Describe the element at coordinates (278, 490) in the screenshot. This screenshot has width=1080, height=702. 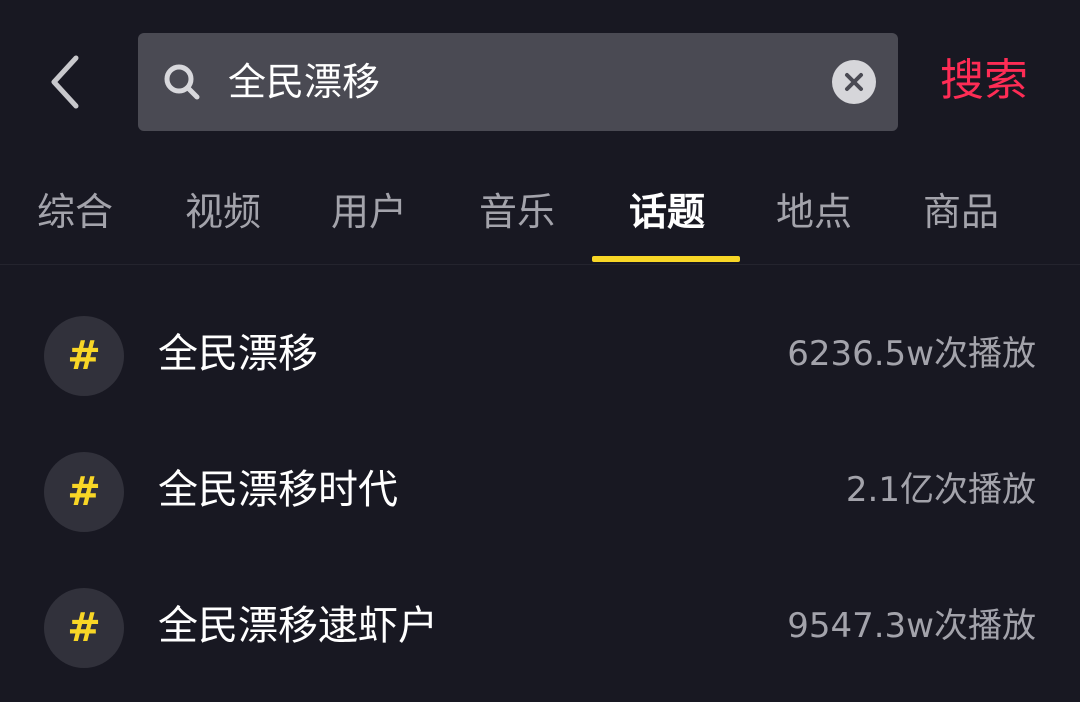
I see `topic-title: 全民漂移时代` at that location.